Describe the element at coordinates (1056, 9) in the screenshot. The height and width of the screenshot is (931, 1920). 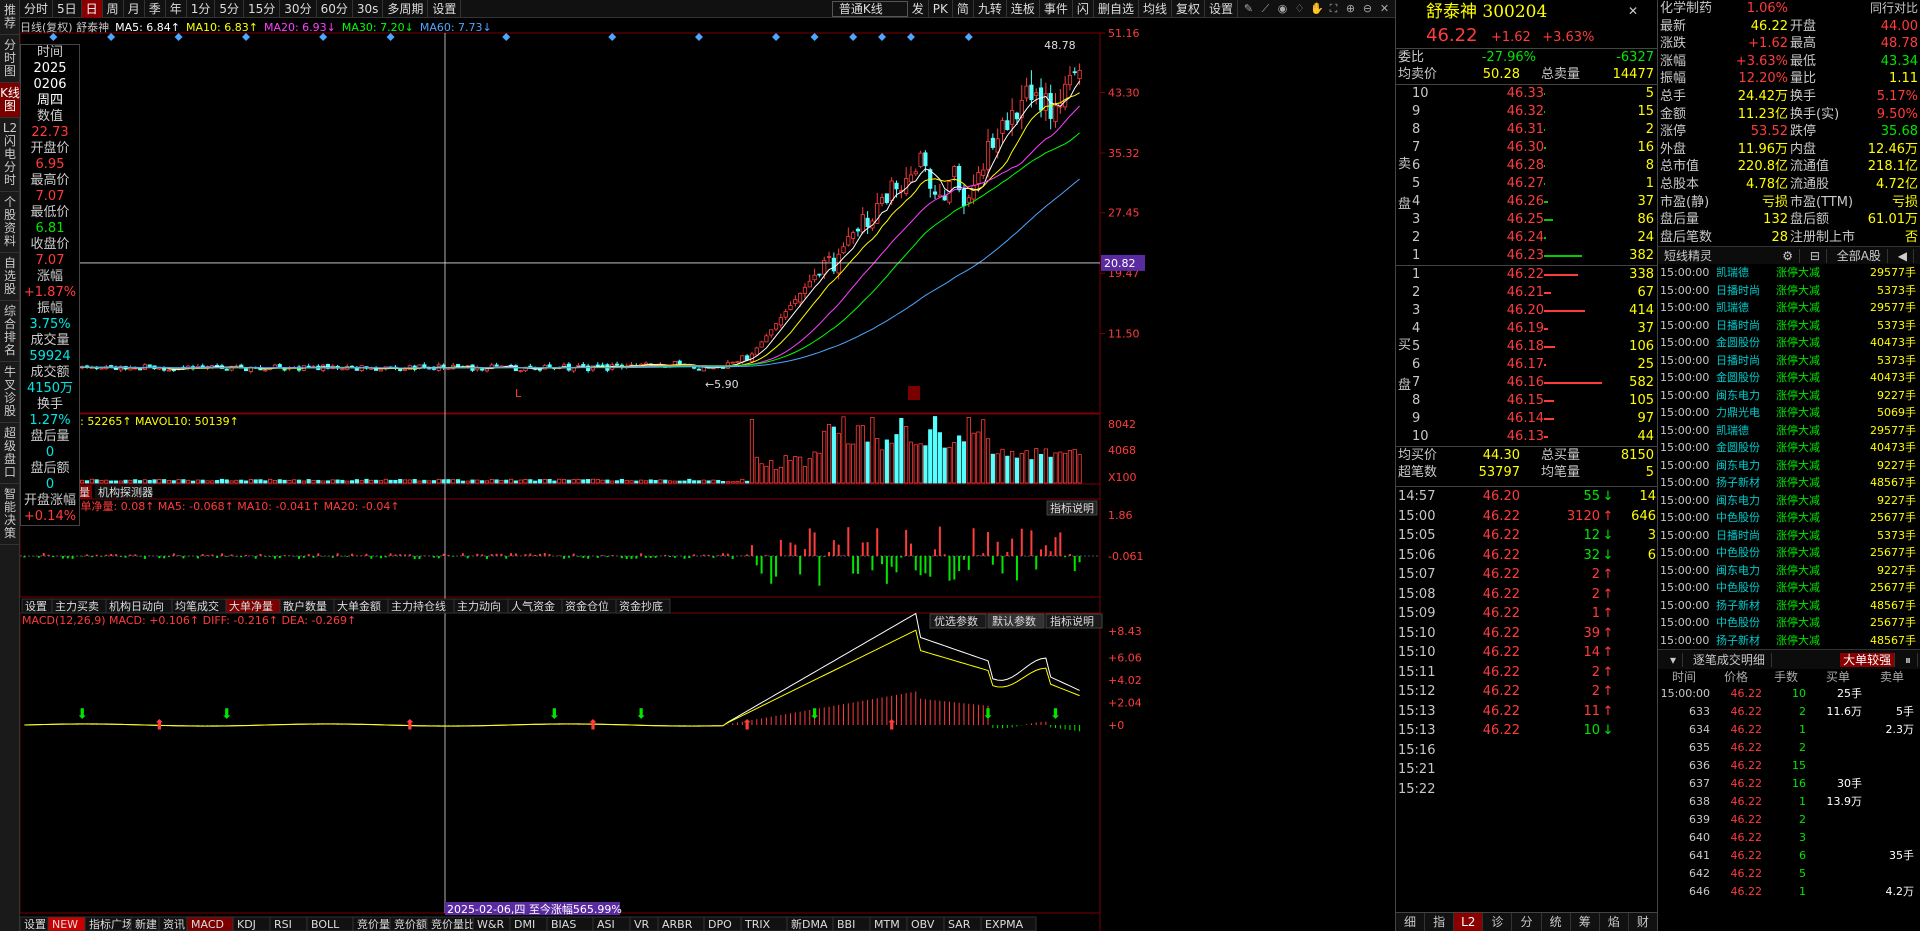
I see `toolbar-right-5: 事件` at that location.